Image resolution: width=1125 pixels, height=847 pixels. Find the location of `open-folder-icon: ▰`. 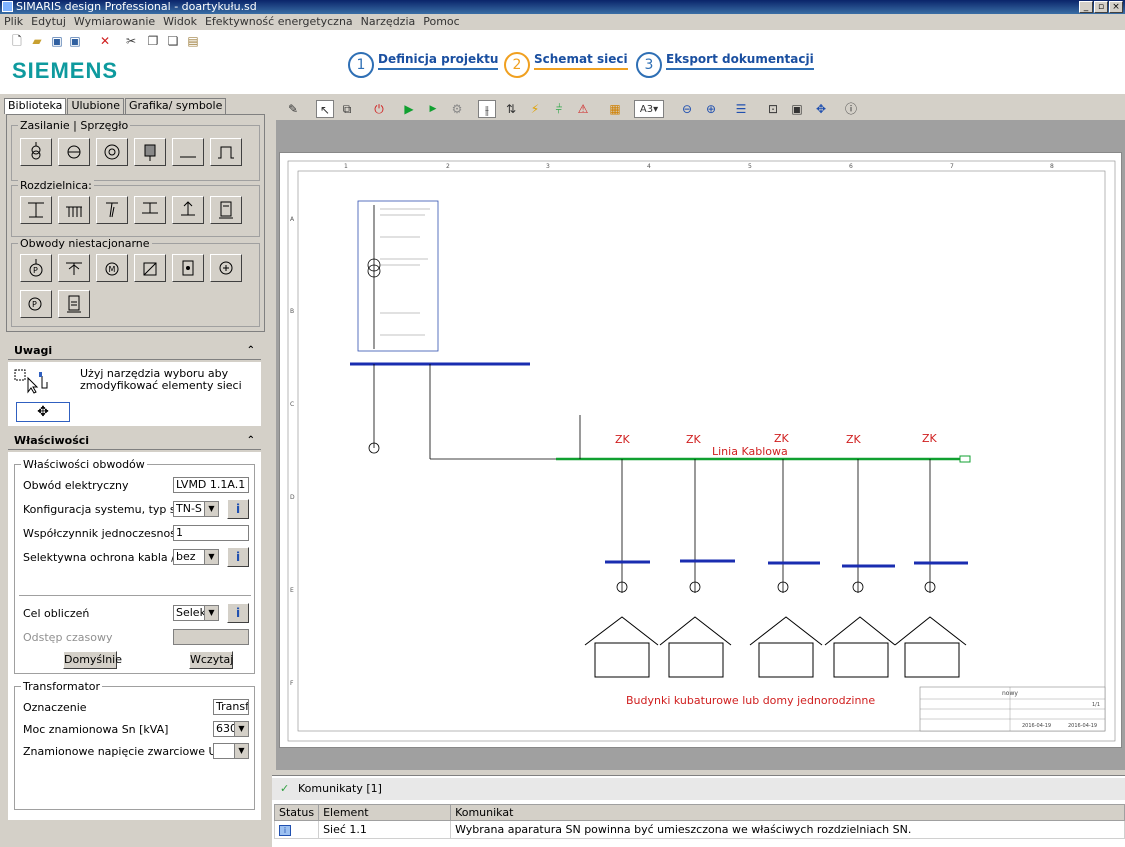

open-folder-icon: ▰ is located at coordinates (37, 41).